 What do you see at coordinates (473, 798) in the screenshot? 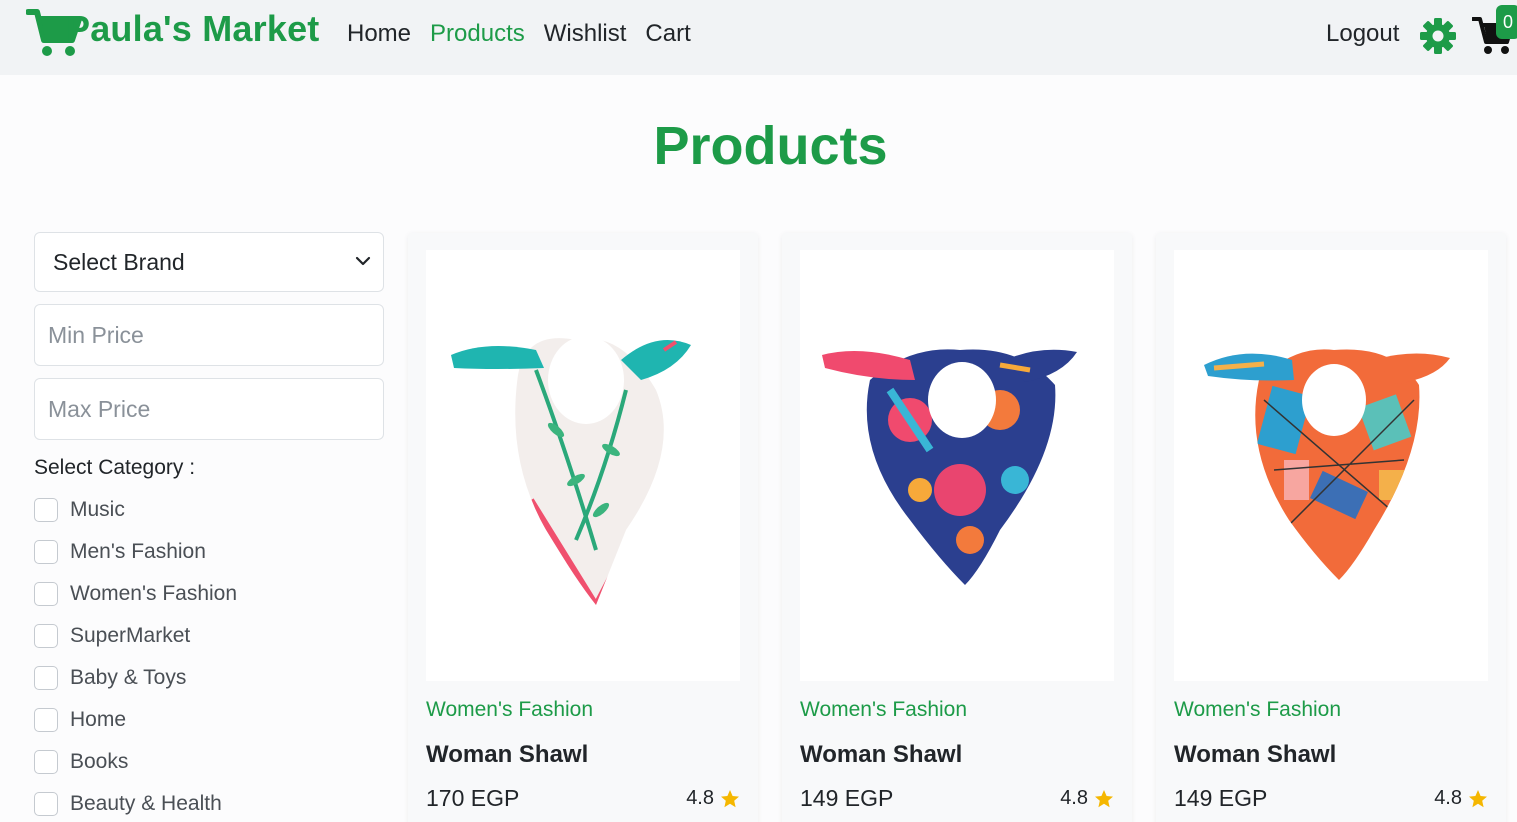
I see `product-price: 170 EGP` at bounding box center [473, 798].